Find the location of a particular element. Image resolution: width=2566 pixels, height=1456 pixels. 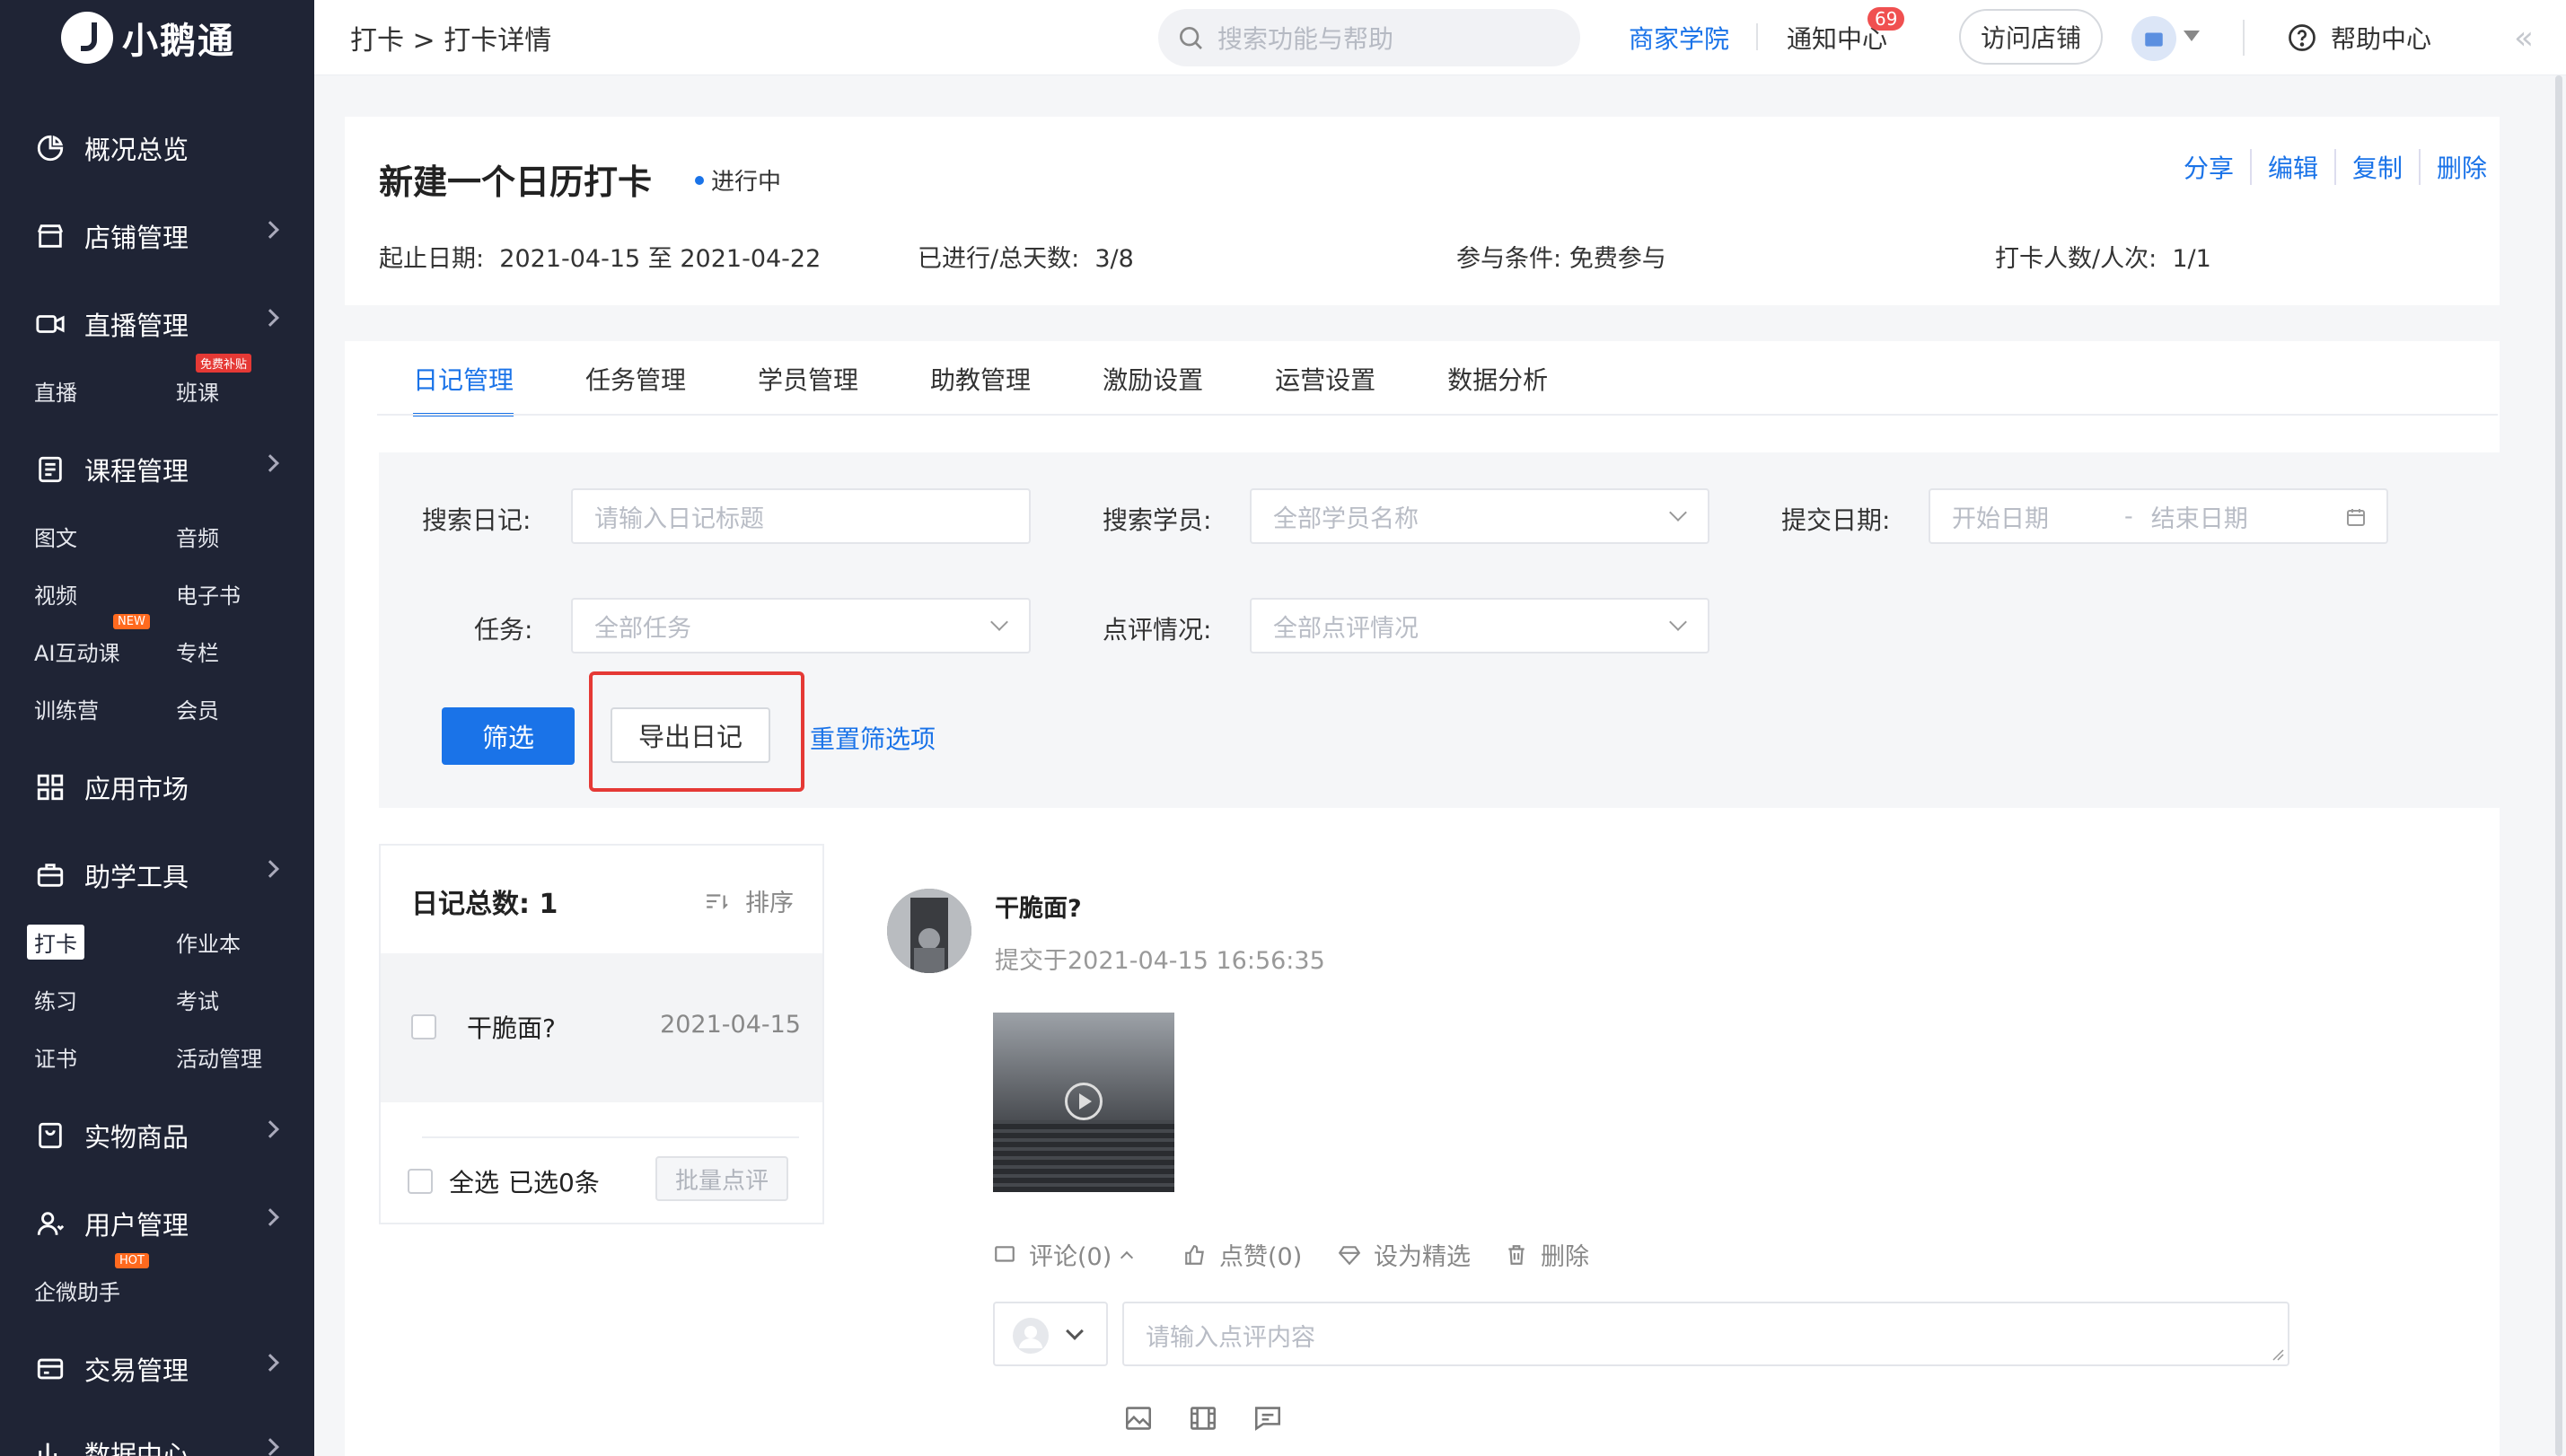

search-input: 搜索功能与帮助 is located at coordinates (1369, 37).